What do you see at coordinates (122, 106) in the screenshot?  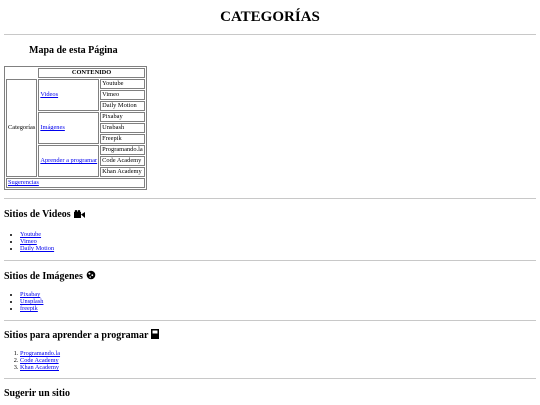 I see `table-item: Daily Motion` at bounding box center [122, 106].